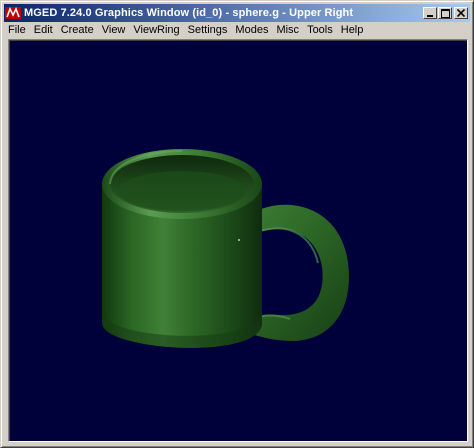 This screenshot has height=448, width=474. I want to click on menu-viewring: ViewRing, so click(156, 30).